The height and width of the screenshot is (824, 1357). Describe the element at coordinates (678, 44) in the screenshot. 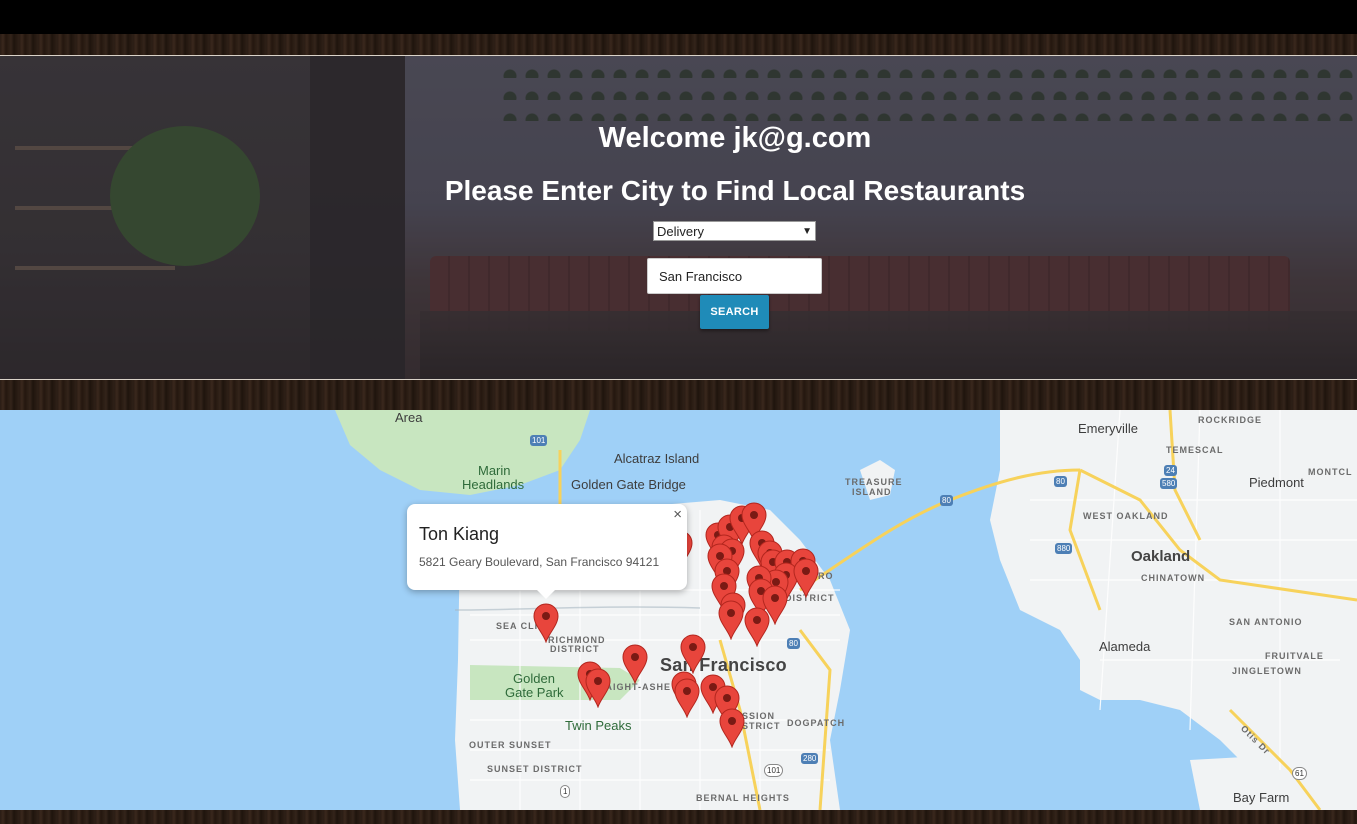

I see `wood-border-top` at that location.